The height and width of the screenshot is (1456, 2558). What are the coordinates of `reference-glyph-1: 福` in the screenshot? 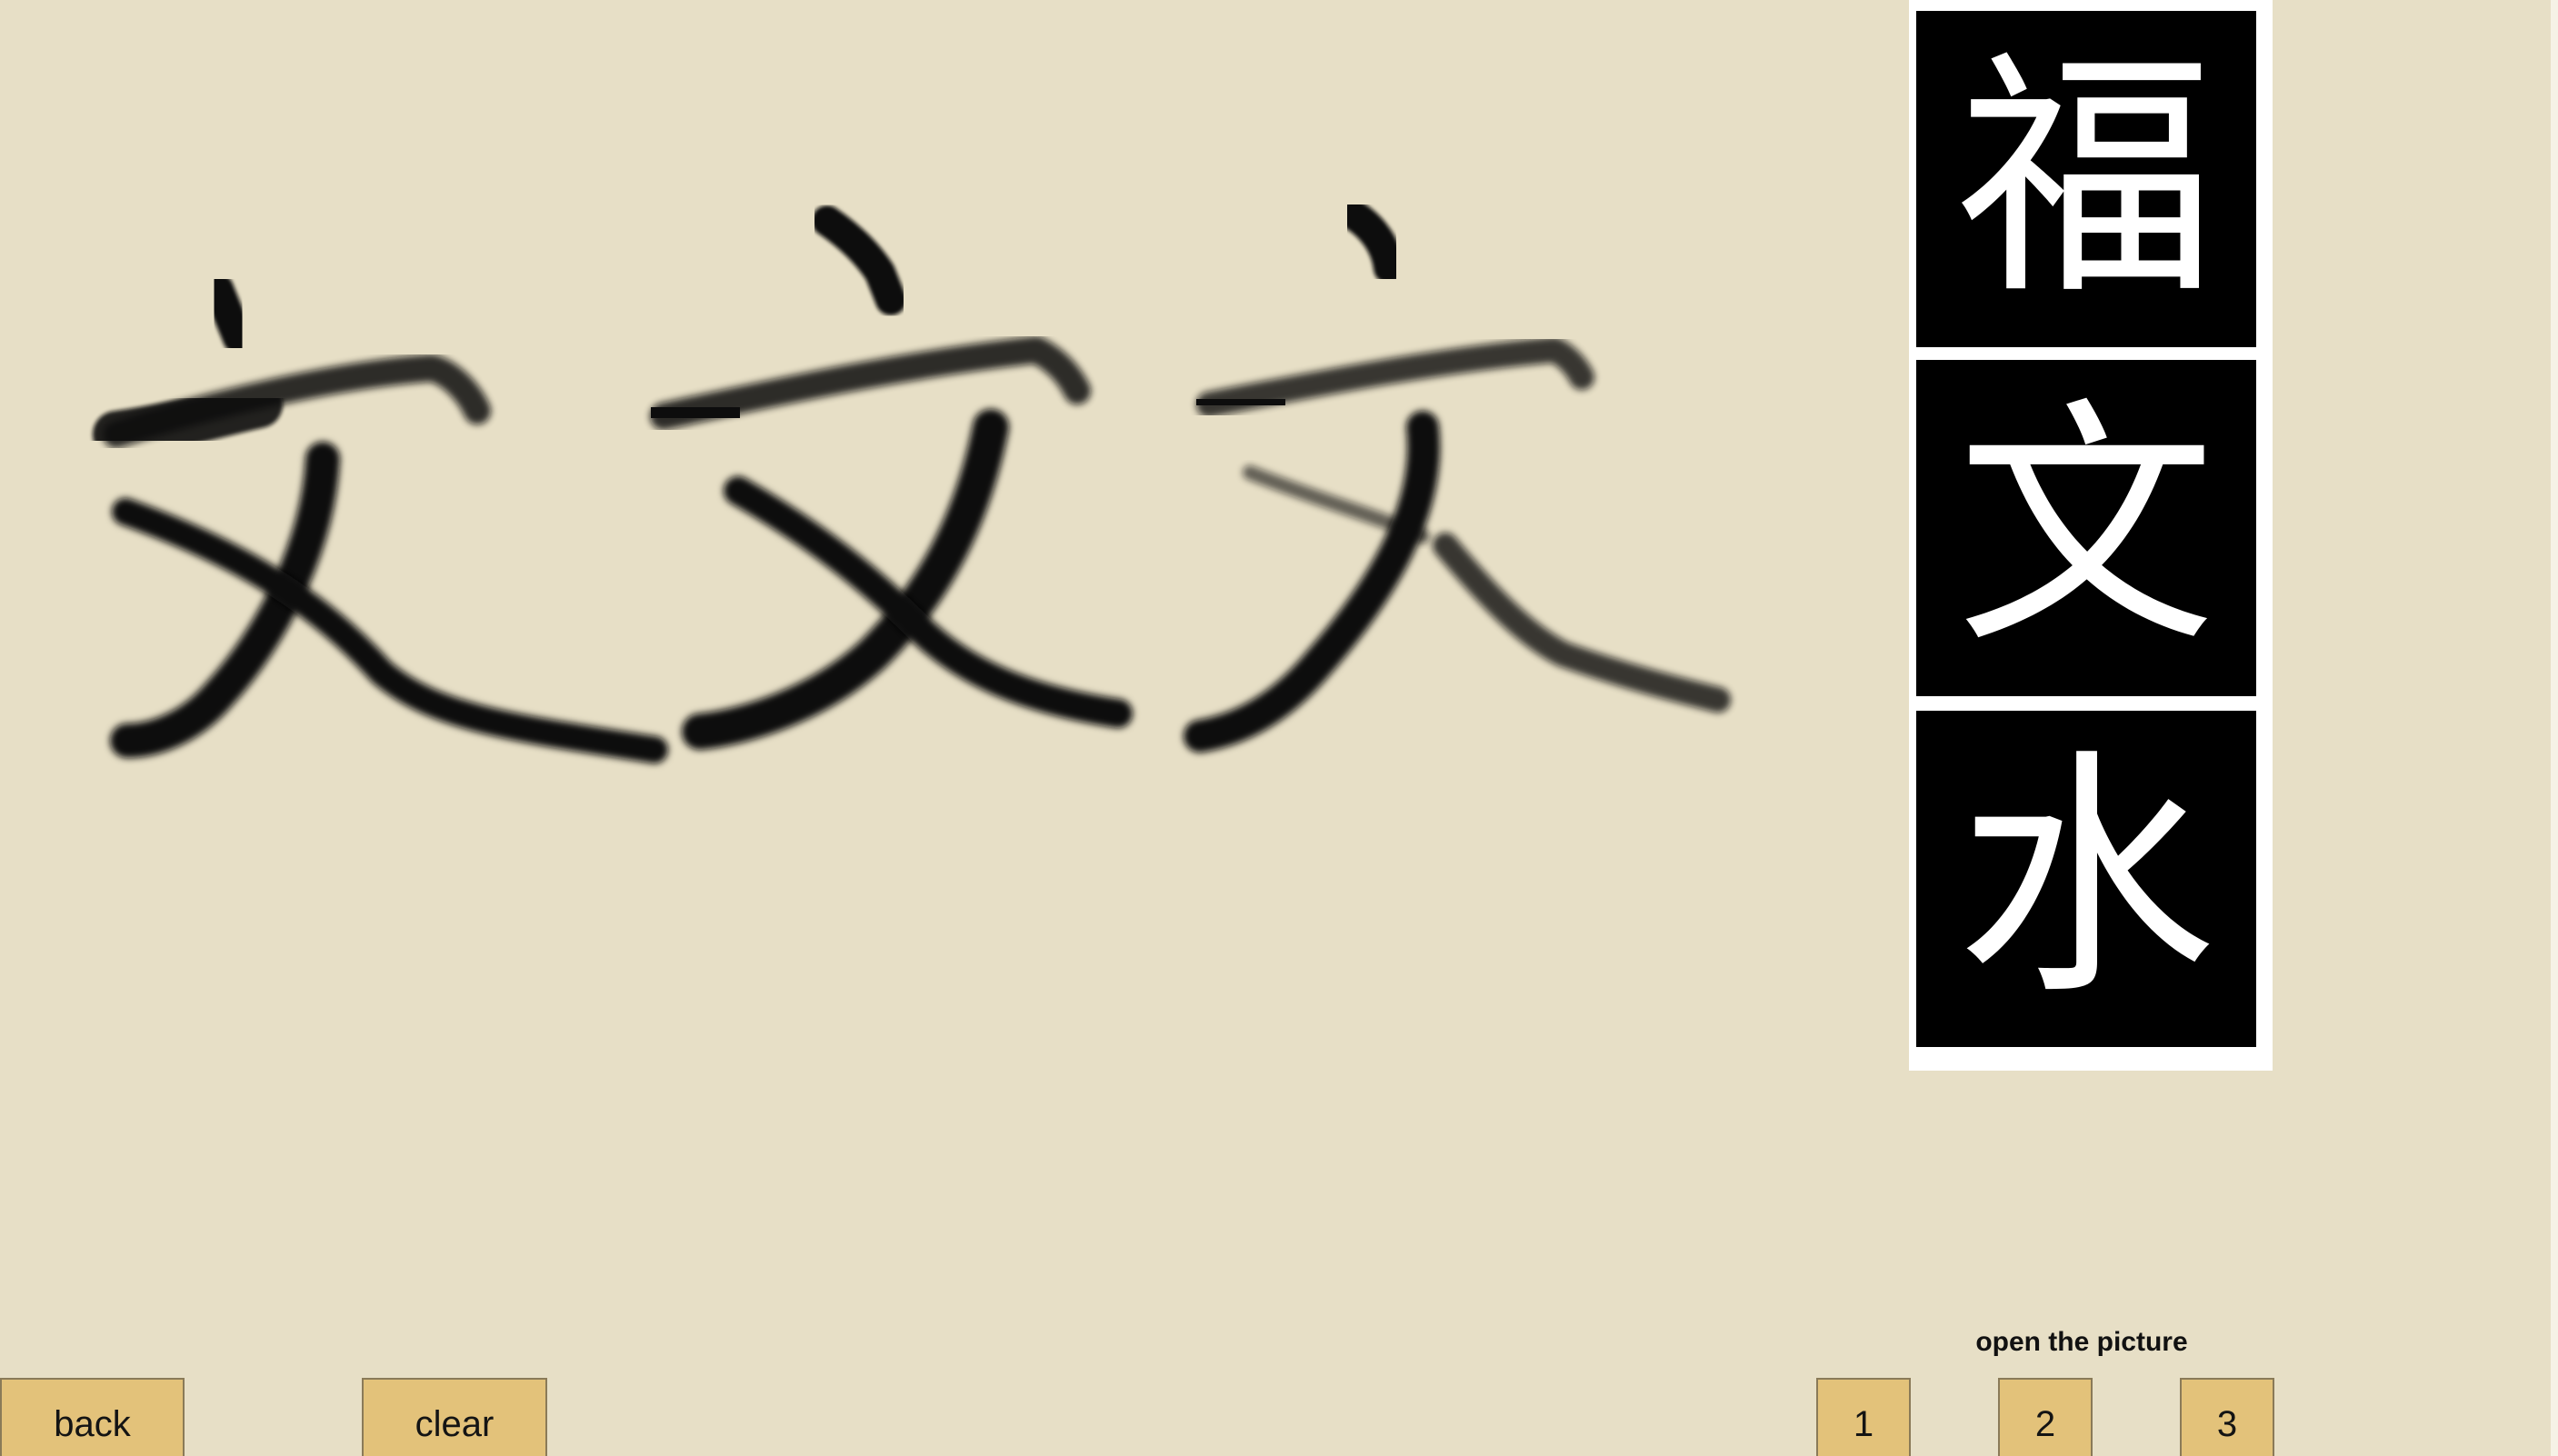 It's located at (2086, 179).